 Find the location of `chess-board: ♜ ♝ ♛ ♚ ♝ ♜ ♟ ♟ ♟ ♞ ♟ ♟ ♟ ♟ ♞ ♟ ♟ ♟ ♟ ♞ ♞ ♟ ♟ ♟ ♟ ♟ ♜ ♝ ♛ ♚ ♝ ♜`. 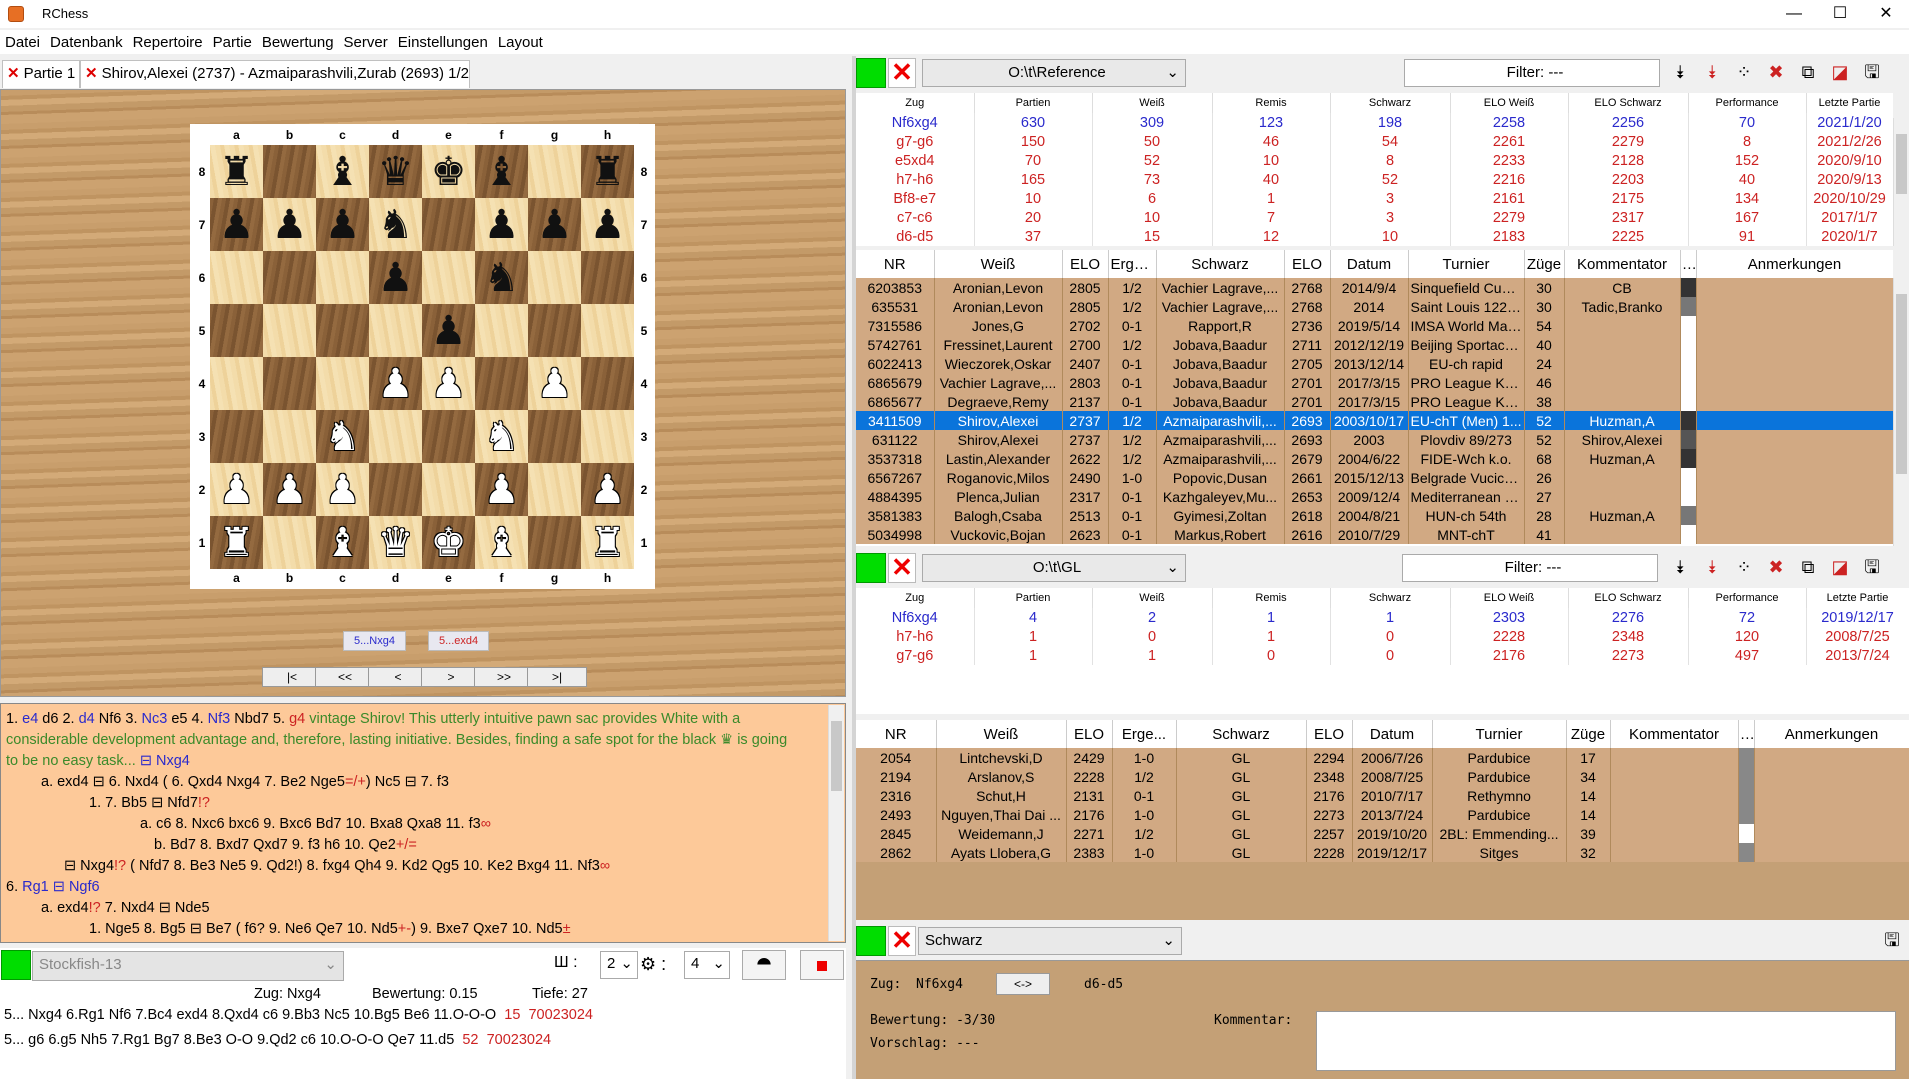

chess-board: ♜ ♝ ♛ ♚ ♝ ♜ ♟ ♟ ♟ ♞ ♟ ♟ ♟ ♟ ♞ ♟ ♟ ♟ ♟ ♞ ♞ ♟ ♟ ♟ ♟ ♟ ♜ ♝ ♛ ♚ ♝ ♜ is located at coordinates (422, 357).